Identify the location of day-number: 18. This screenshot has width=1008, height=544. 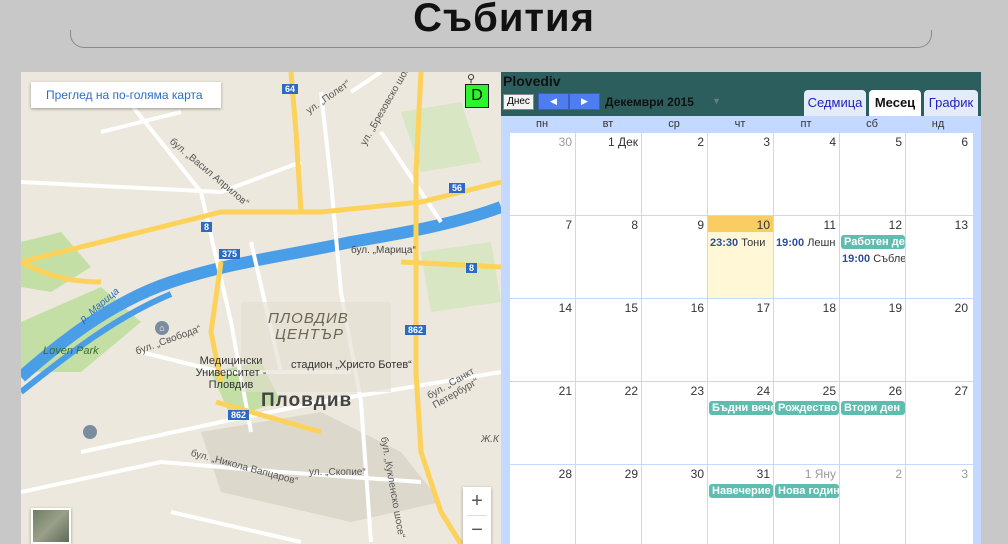
(829, 308).